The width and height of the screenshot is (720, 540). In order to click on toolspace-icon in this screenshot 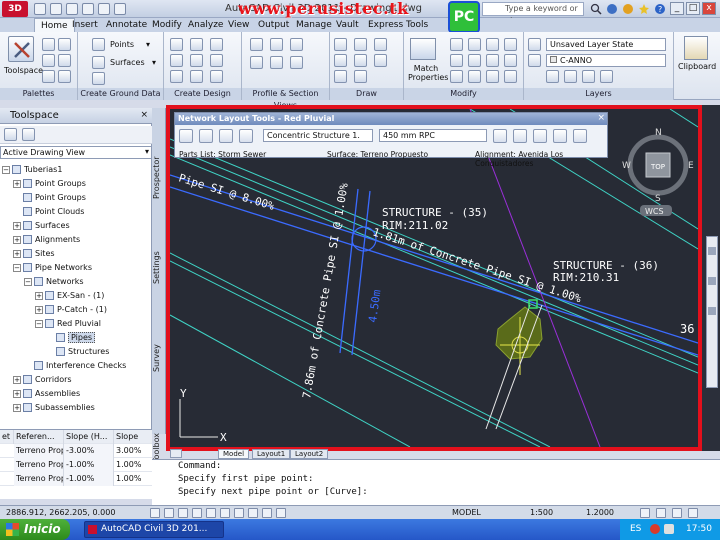, I will do `click(21, 49)`.